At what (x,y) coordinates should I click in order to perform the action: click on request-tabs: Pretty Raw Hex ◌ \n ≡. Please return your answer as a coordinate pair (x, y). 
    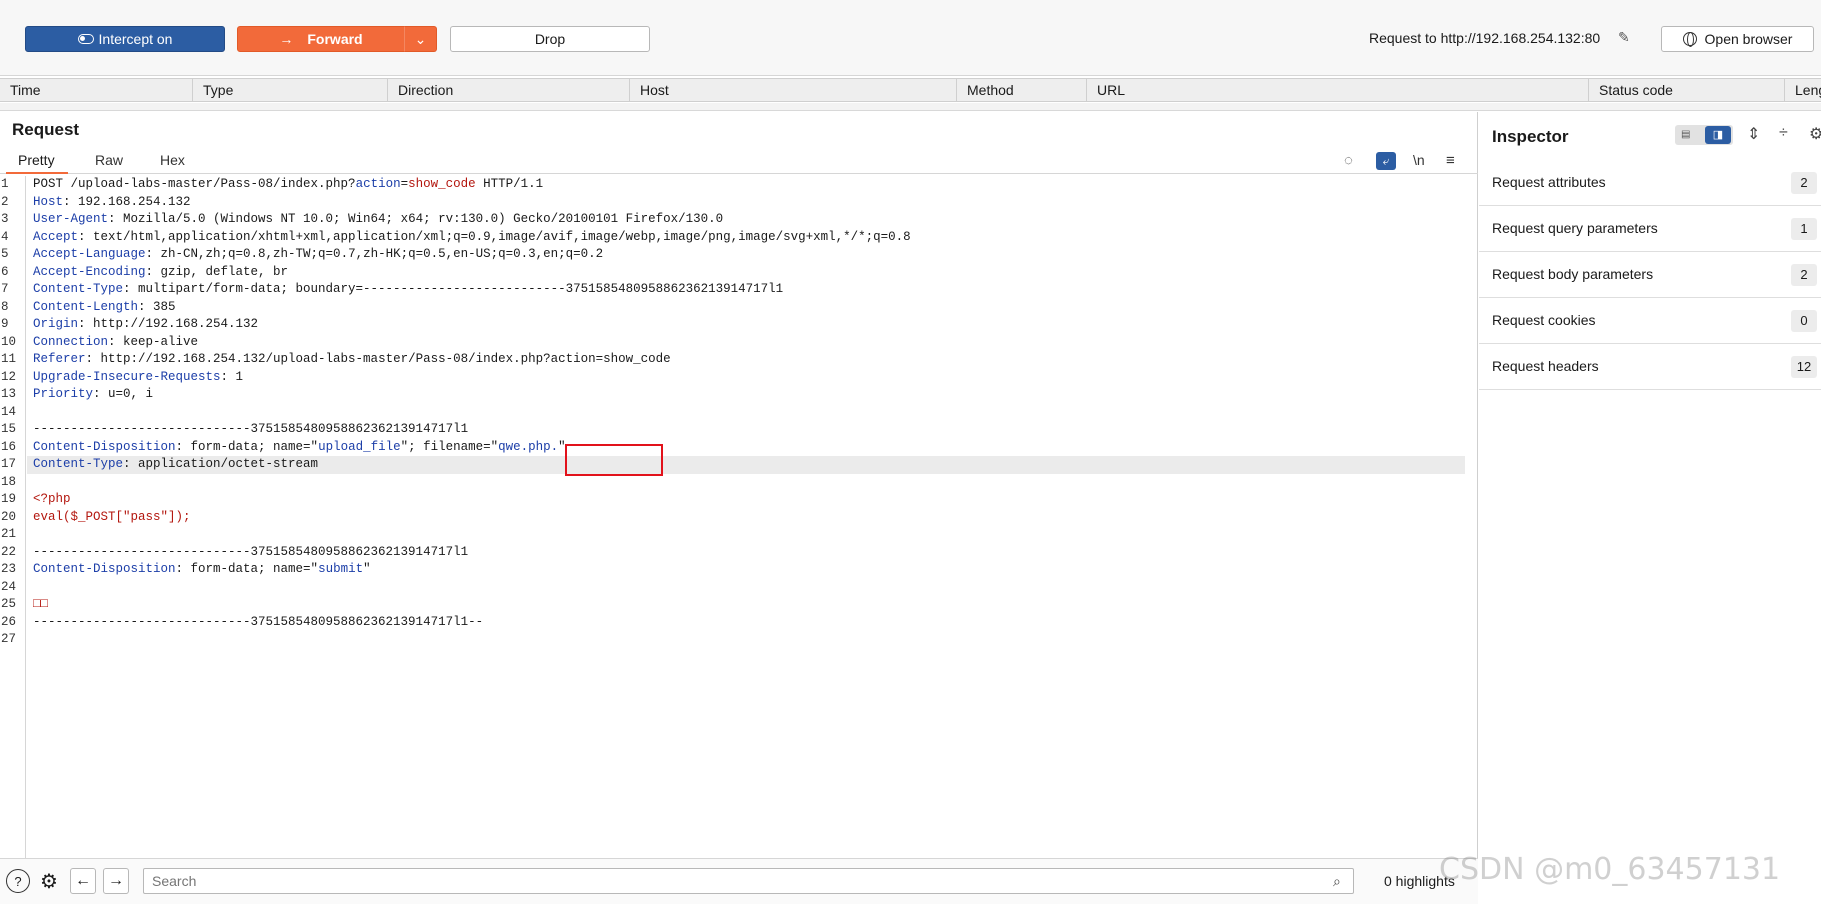
    Looking at the image, I should click on (739, 161).